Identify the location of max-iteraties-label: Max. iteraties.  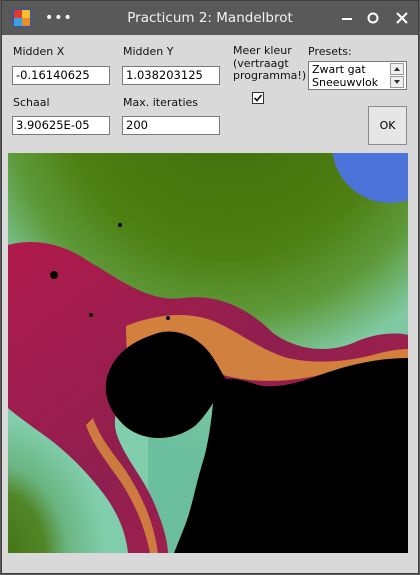
(161, 102).